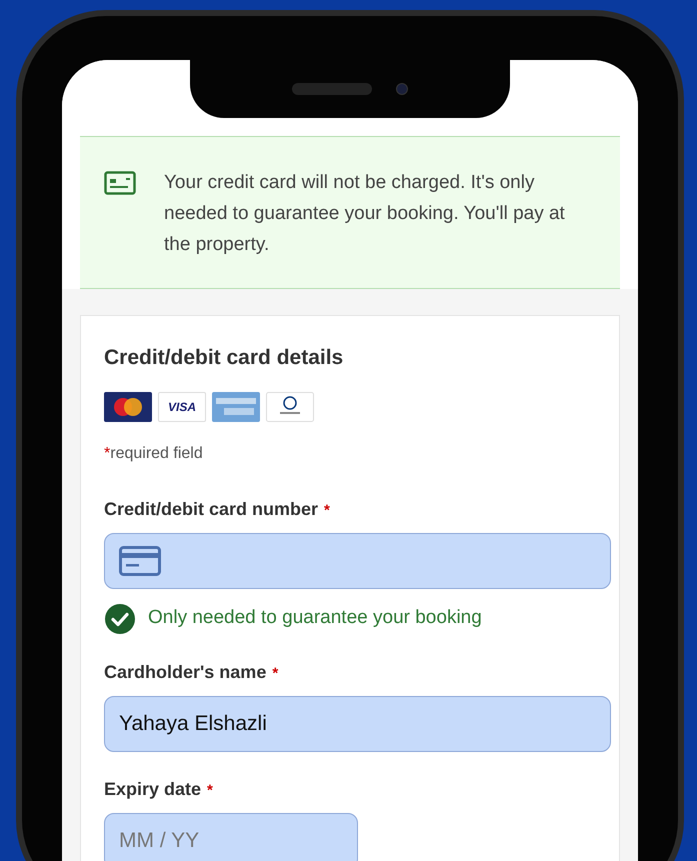 This screenshot has height=861, width=697. What do you see at coordinates (211, 509) in the screenshot?
I see `field-label: Credit/debit card number` at bounding box center [211, 509].